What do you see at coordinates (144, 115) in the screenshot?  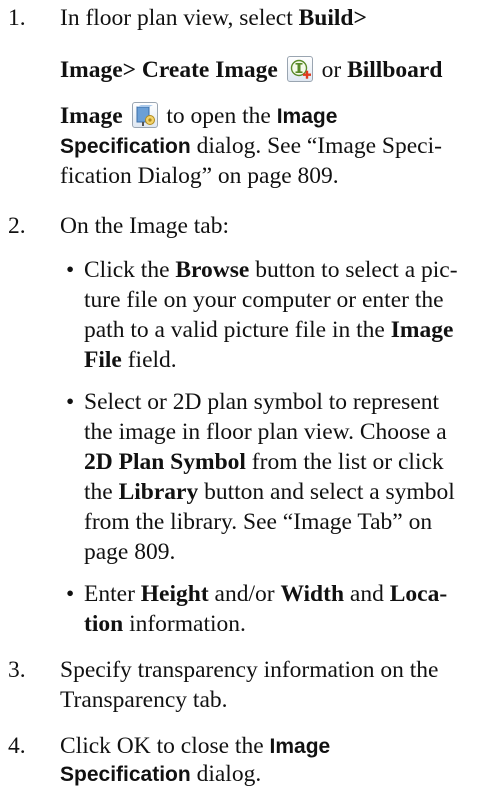 I see `billboard-image-icon` at bounding box center [144, 115].